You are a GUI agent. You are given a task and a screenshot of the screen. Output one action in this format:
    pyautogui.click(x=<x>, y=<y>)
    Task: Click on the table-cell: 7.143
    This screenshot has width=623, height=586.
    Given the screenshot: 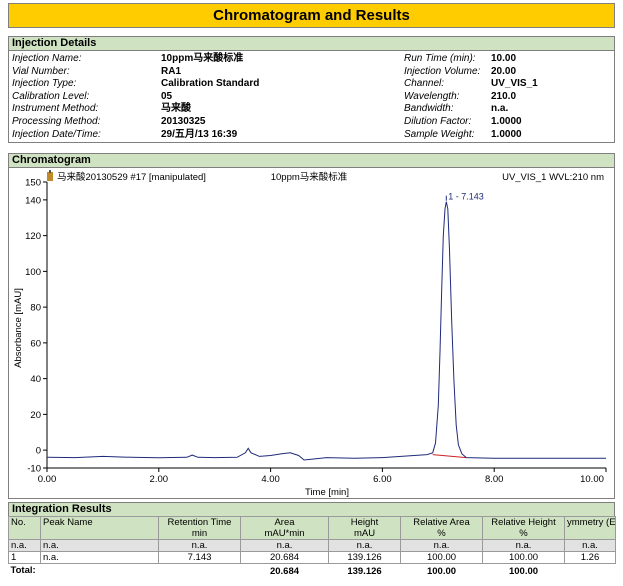 What is the action you would take?
    pyautogui.click(x=199, y=557)
    